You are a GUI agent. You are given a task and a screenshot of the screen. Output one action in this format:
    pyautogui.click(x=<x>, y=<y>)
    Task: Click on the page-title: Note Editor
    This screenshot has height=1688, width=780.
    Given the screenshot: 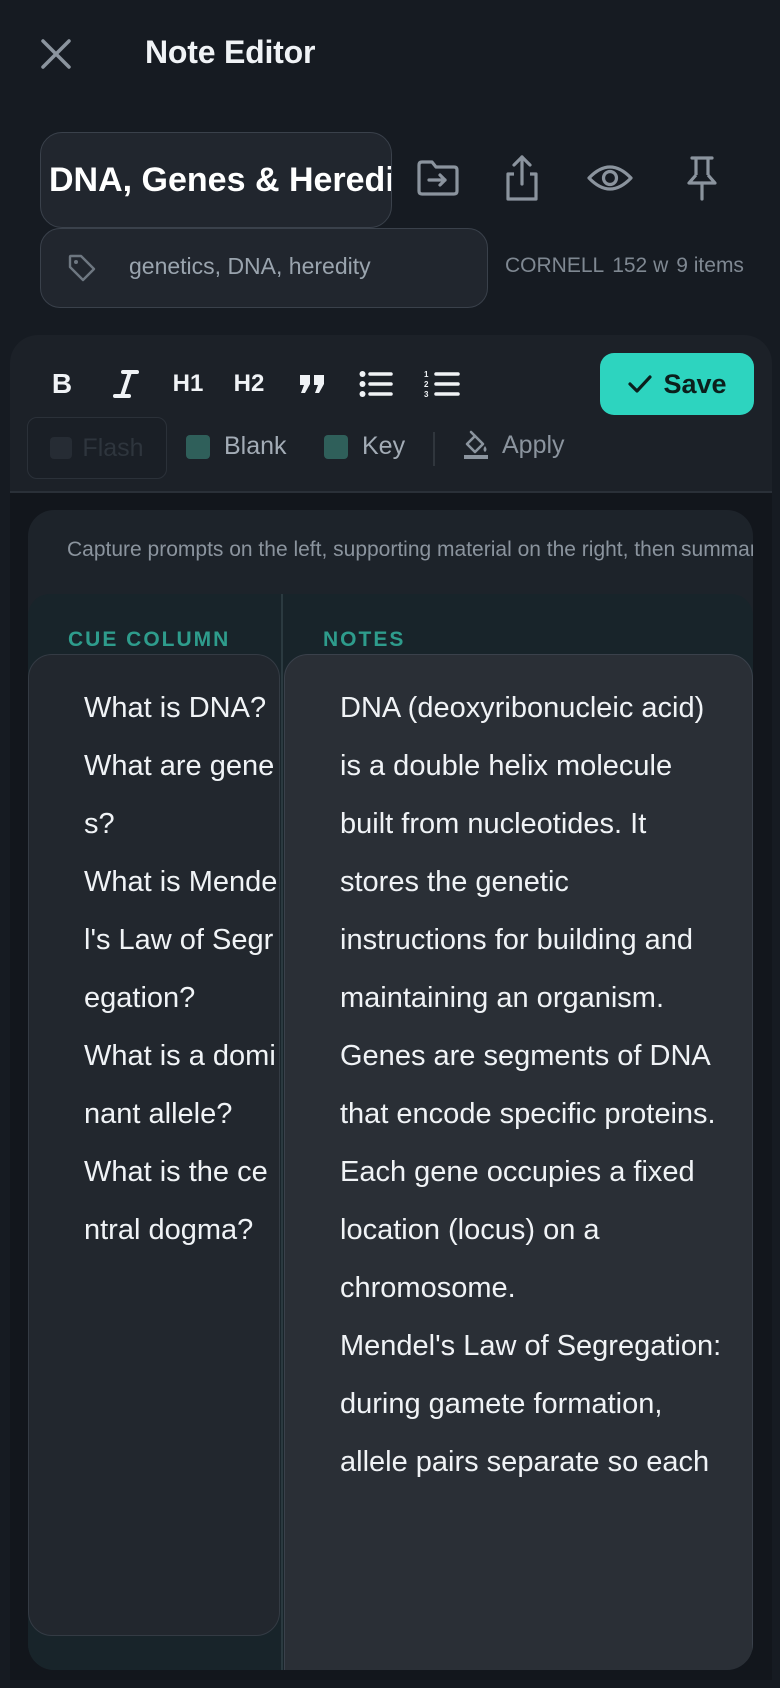 What is the action you would take?
    pyautogui.click(x=230, y=52)
    